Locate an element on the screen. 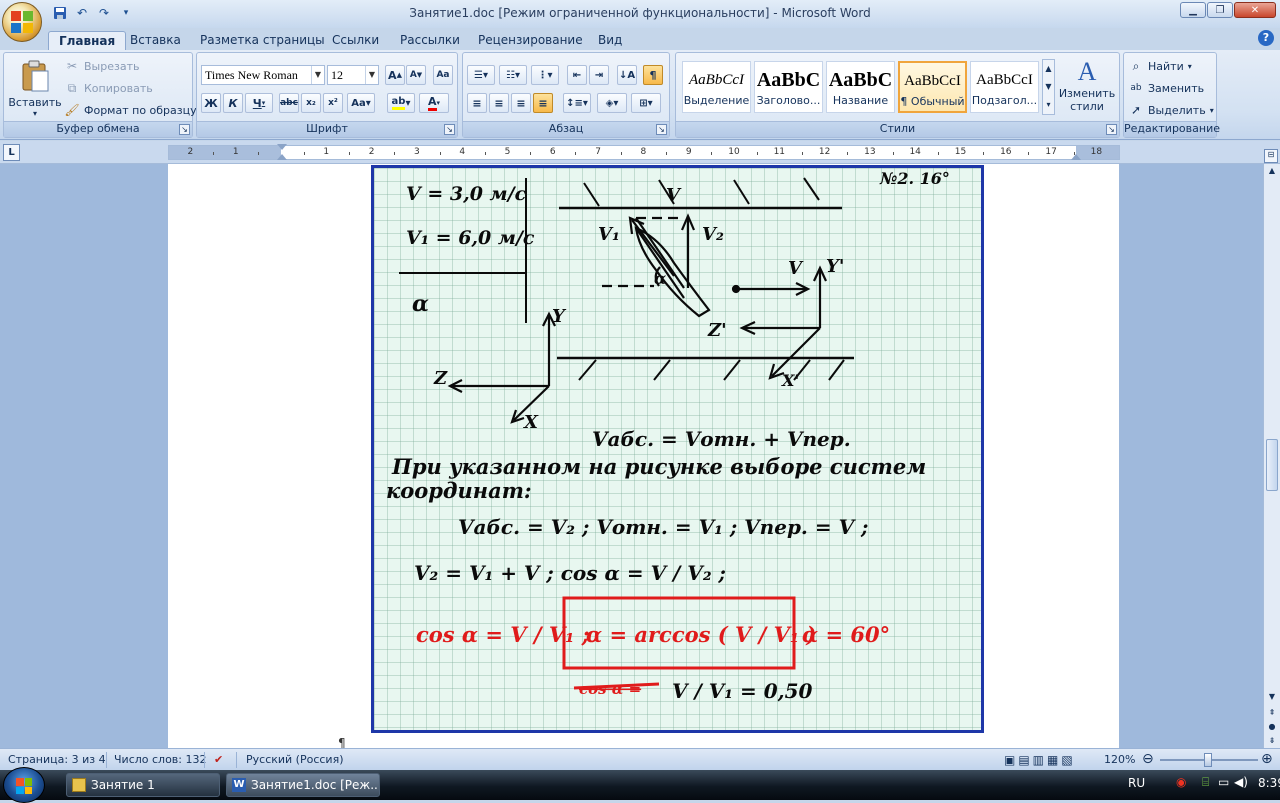 The image size is (1280, 803). paragraph-launcher-icon: ↘ is located at coordinates (661, 129).